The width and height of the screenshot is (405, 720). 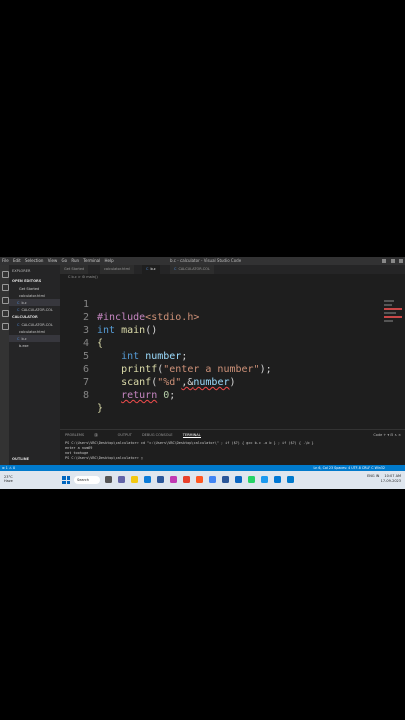 I want to click on menu-view: View, so click(x=53, y=260).